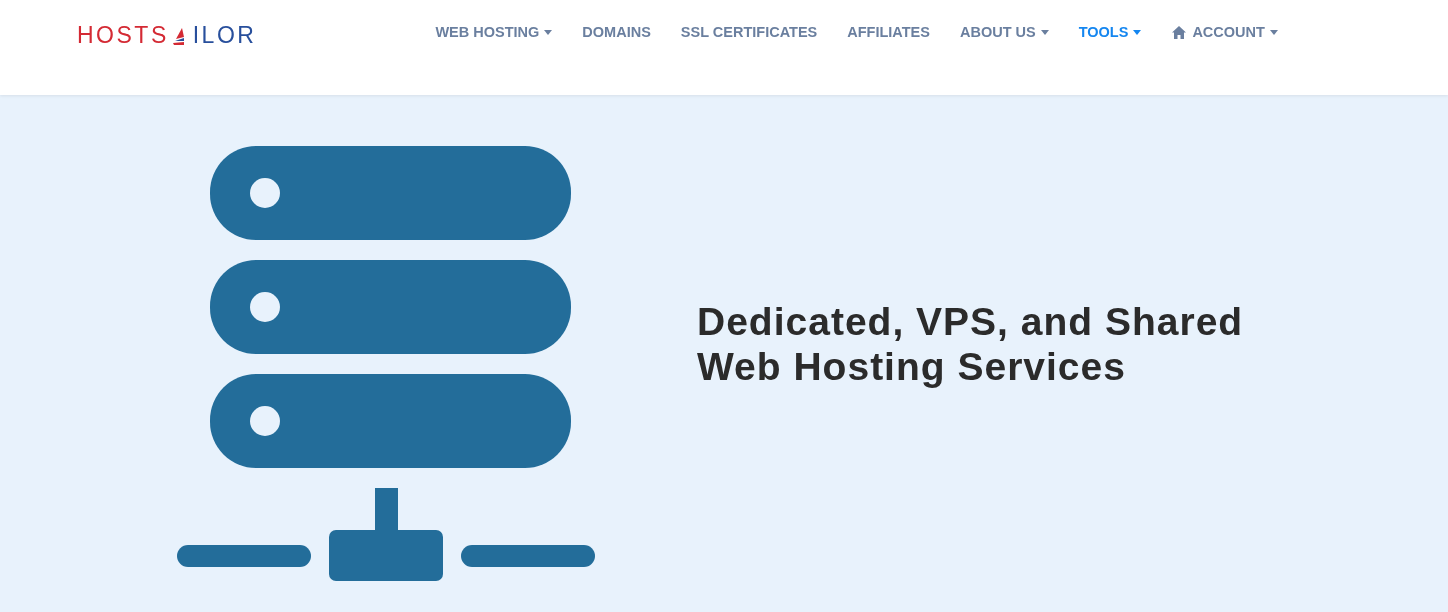 This screenshot has width=1448, height=612. What do you see at coordinates (1110, 32) in the screenshot?
I see `nav-link: TOOLS` at bounding box center [1110, 32].